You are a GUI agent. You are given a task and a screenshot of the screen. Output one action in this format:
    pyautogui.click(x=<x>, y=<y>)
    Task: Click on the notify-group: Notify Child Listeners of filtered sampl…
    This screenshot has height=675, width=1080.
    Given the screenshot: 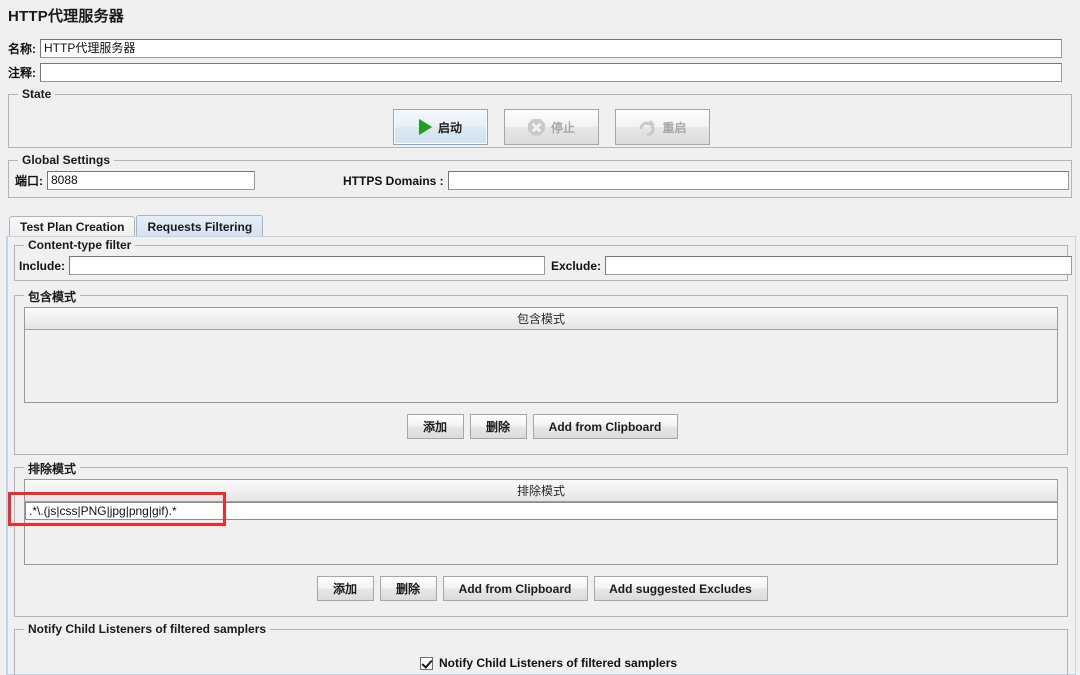 What is the action you would take?
    pyautogui.click(x=541, y=648)
    